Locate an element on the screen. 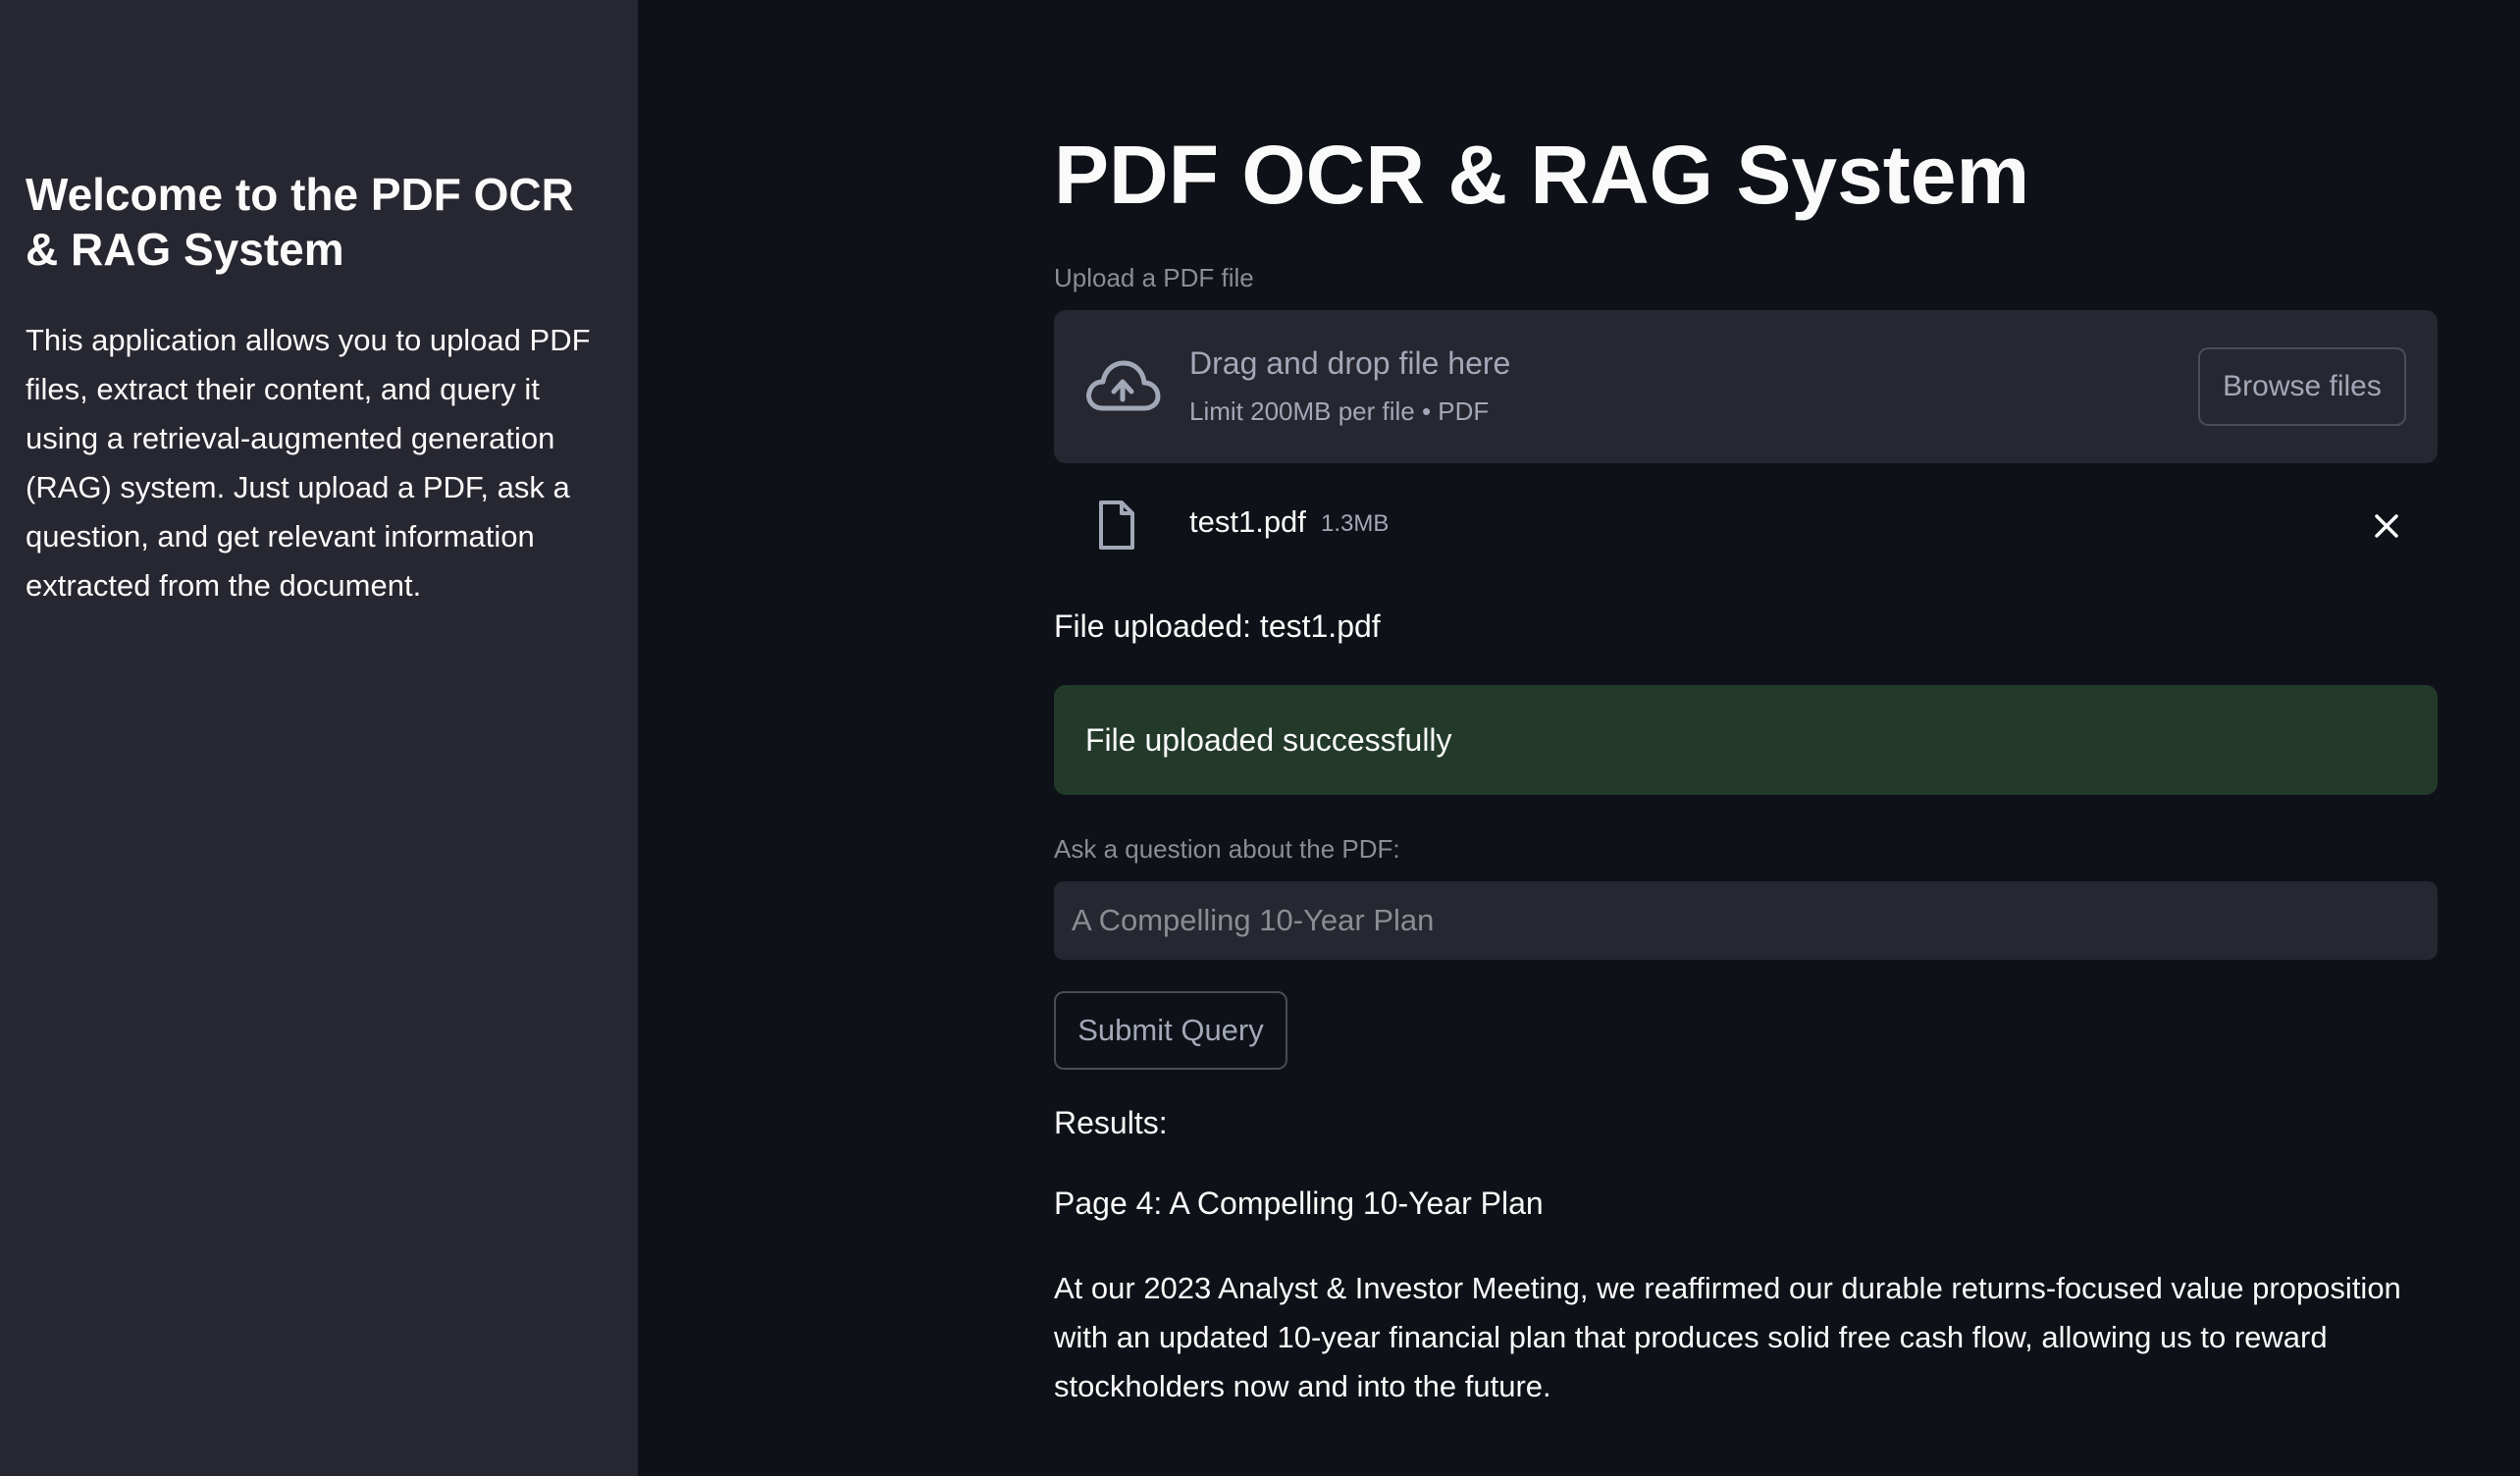 The image size is (2520, 1476). sidebar-title: Welcome to the PDF OCR & RAG System is located at coordinates (300, 222).